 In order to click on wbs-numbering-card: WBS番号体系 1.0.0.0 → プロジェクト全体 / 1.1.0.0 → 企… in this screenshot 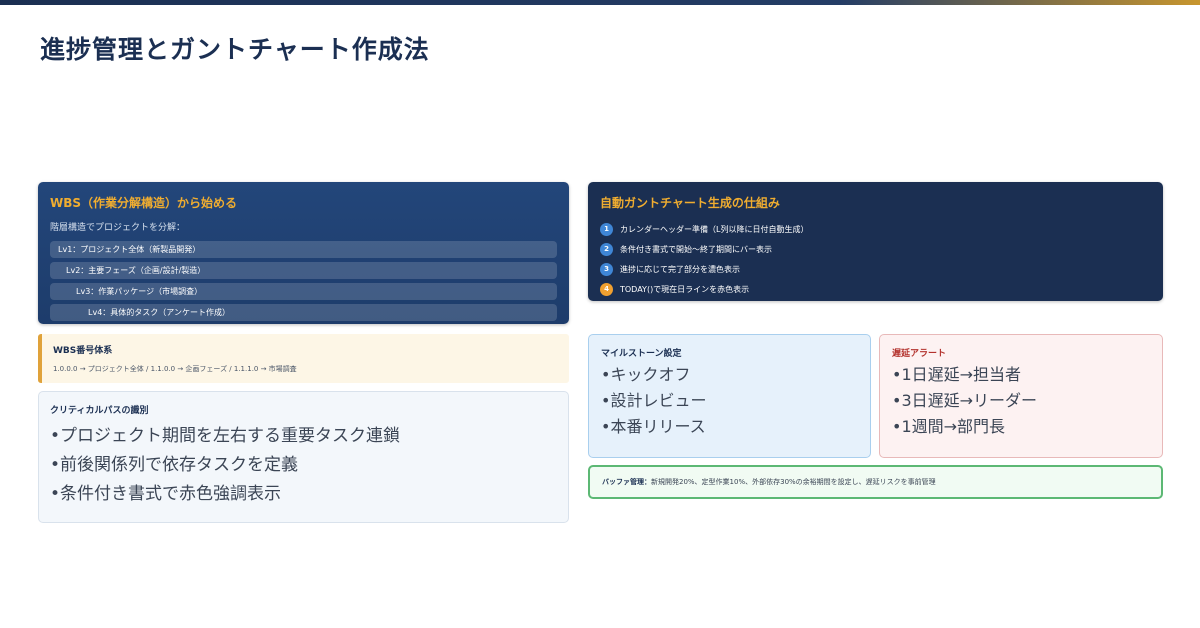, I will do `click(303, 358)`.